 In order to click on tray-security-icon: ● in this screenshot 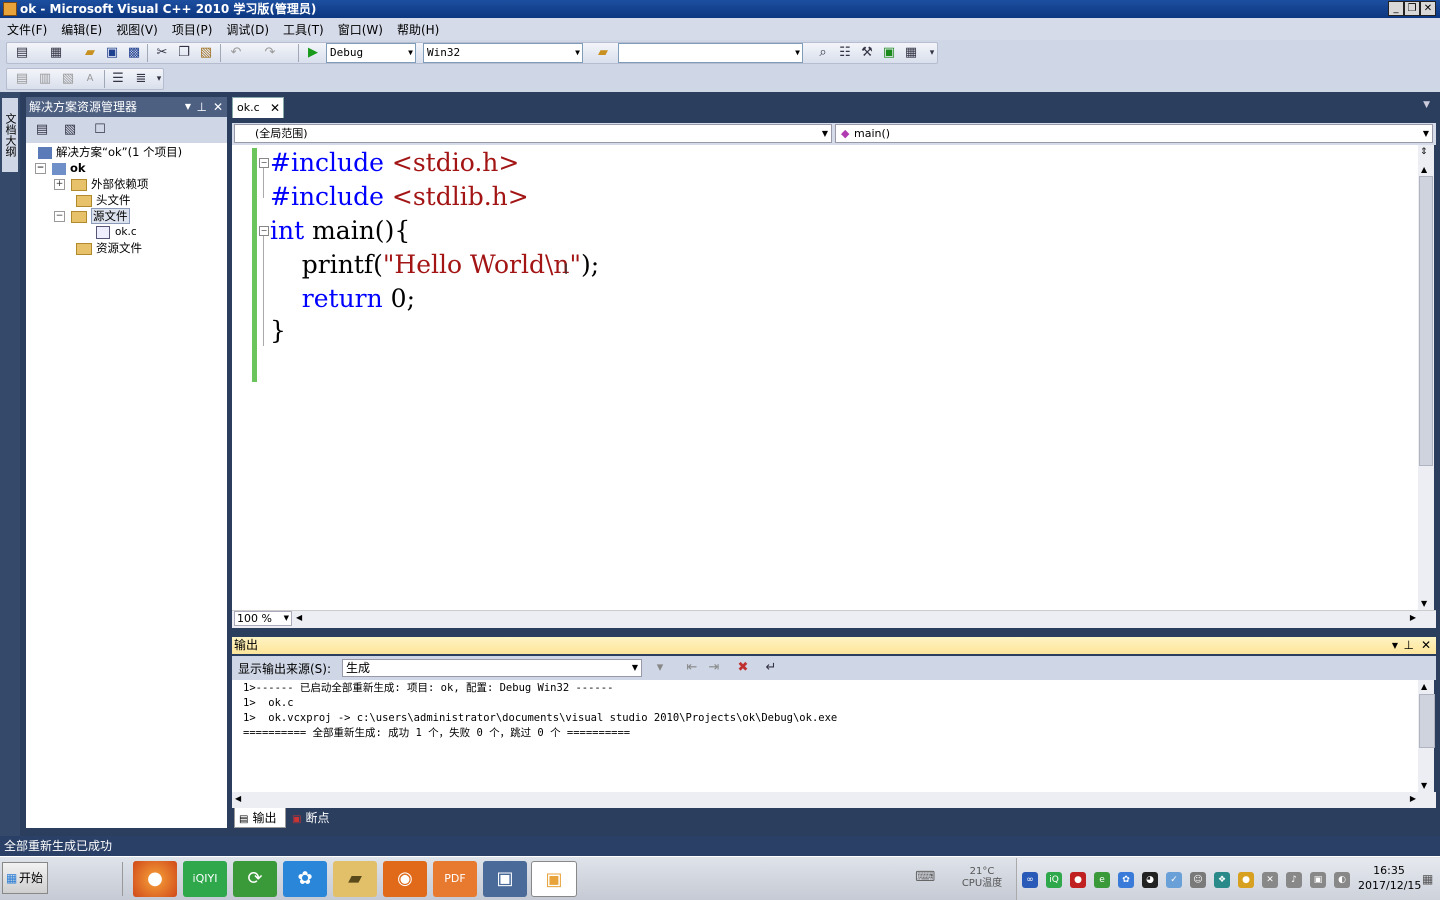, I will do `click(1078, 880)`.